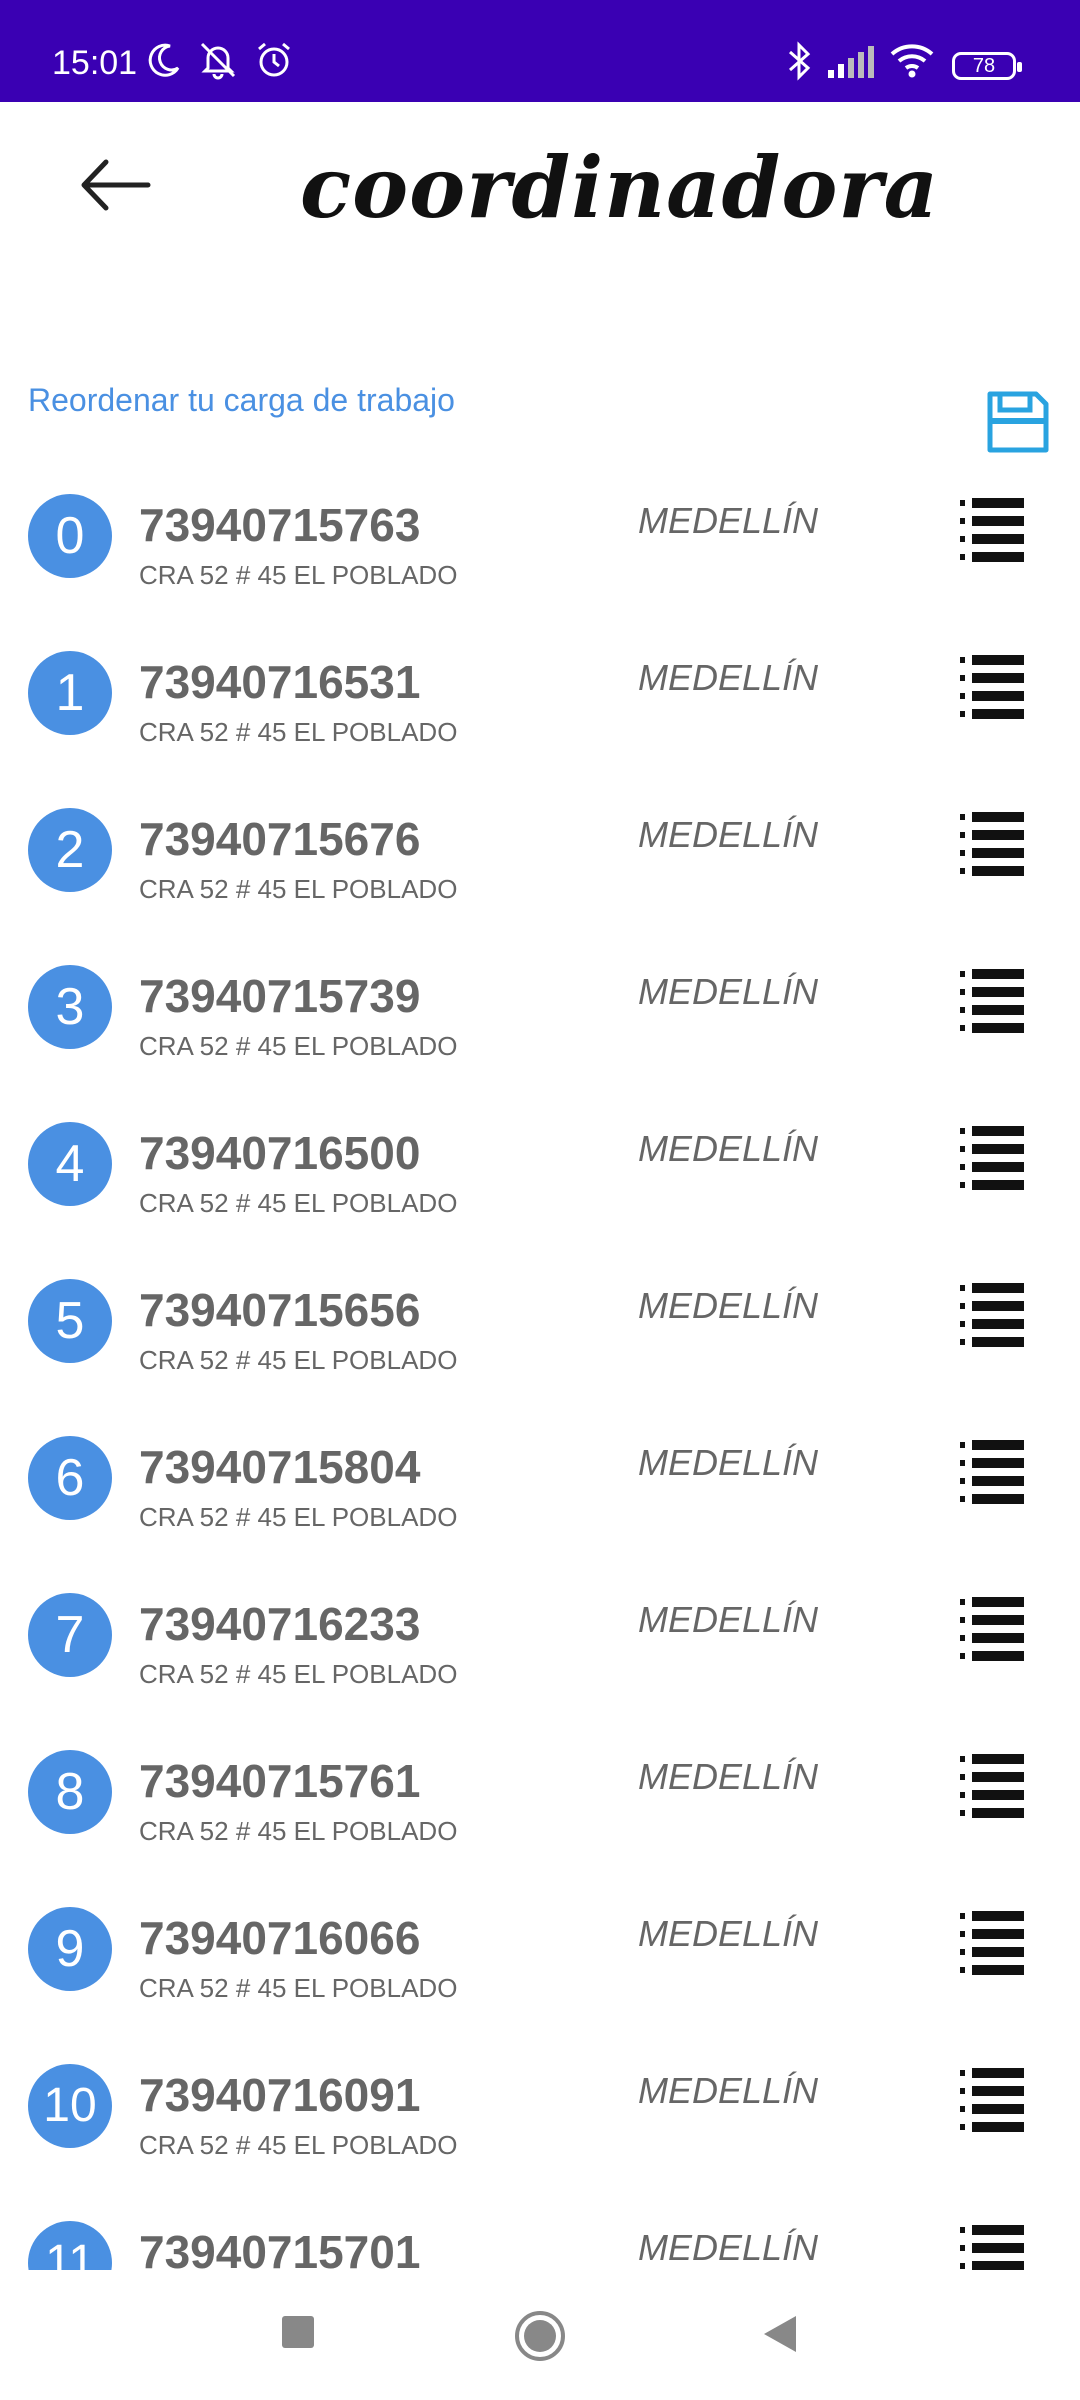  Describe the element at coordinates (280, 525) in the screenshot. I see `tracking-number: 73940715763` at that location.